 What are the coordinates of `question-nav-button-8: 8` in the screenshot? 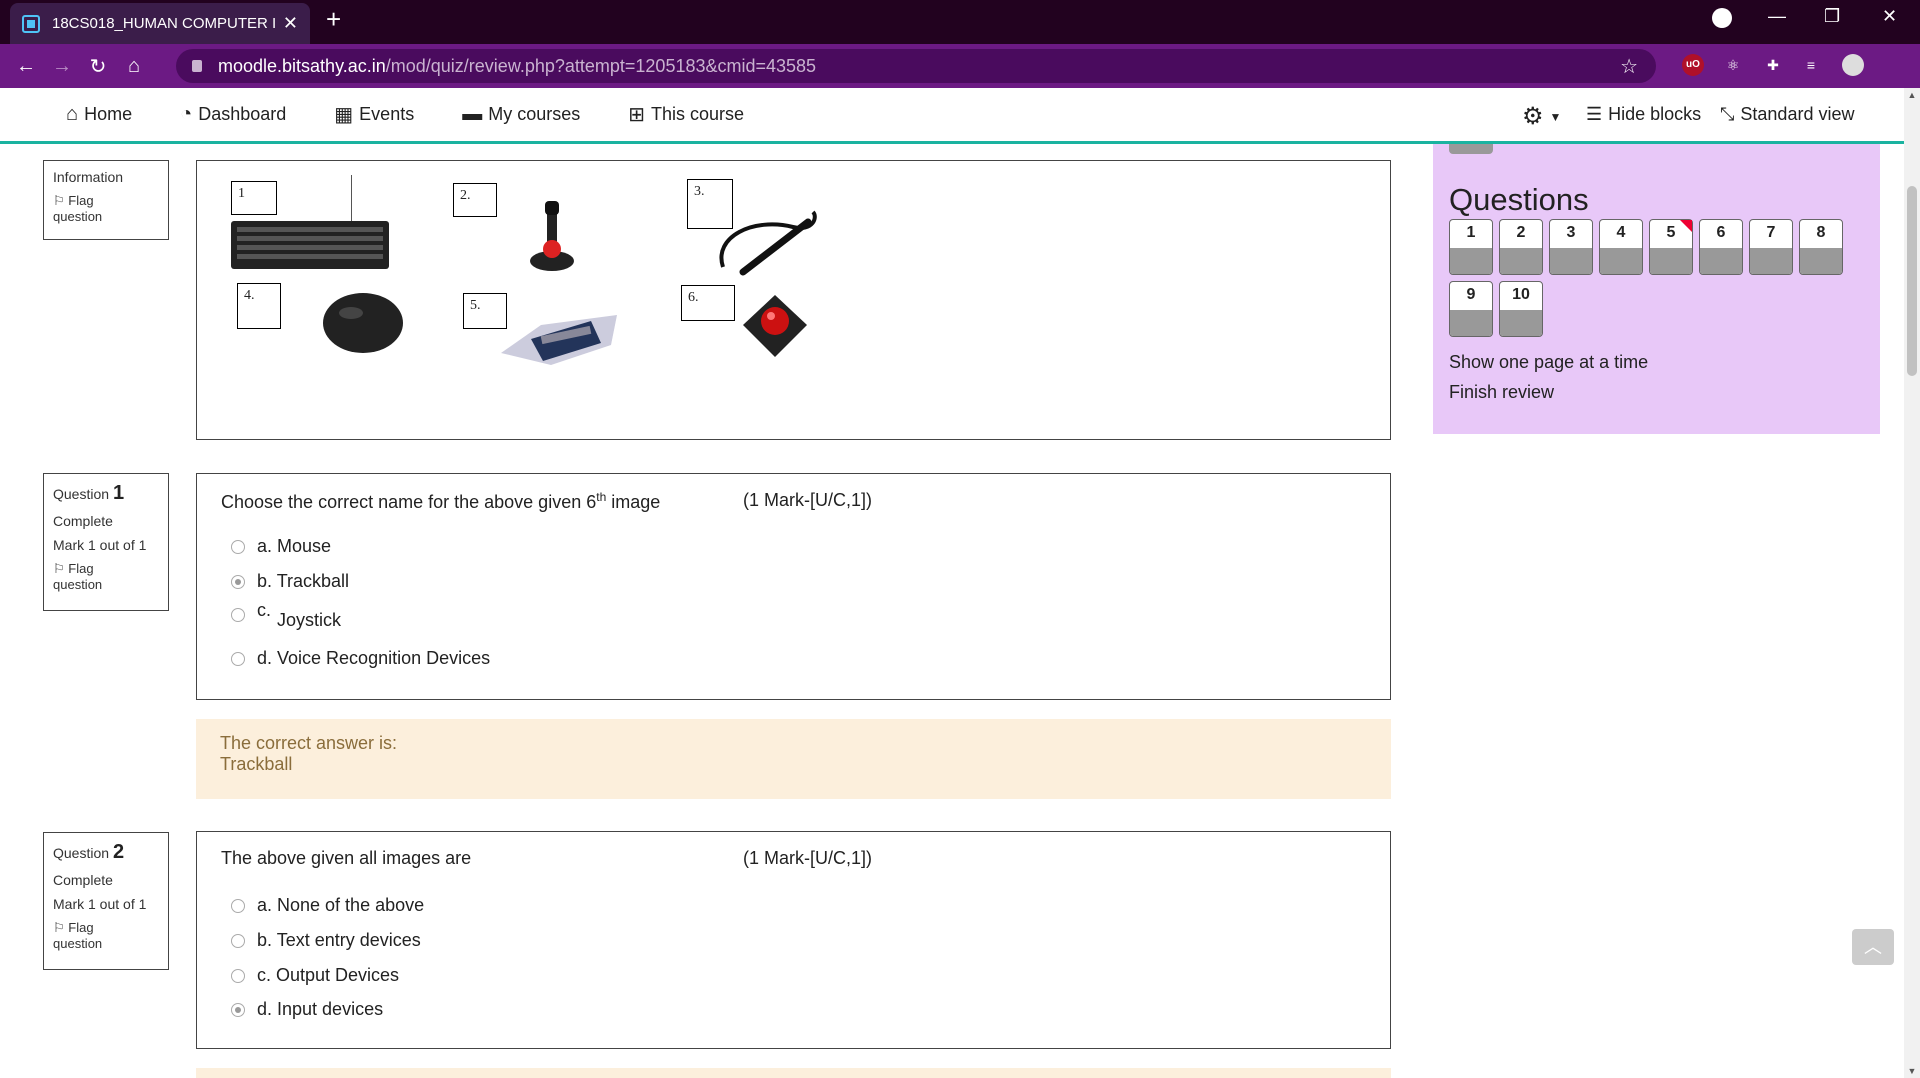 It's located at (1821, 247).